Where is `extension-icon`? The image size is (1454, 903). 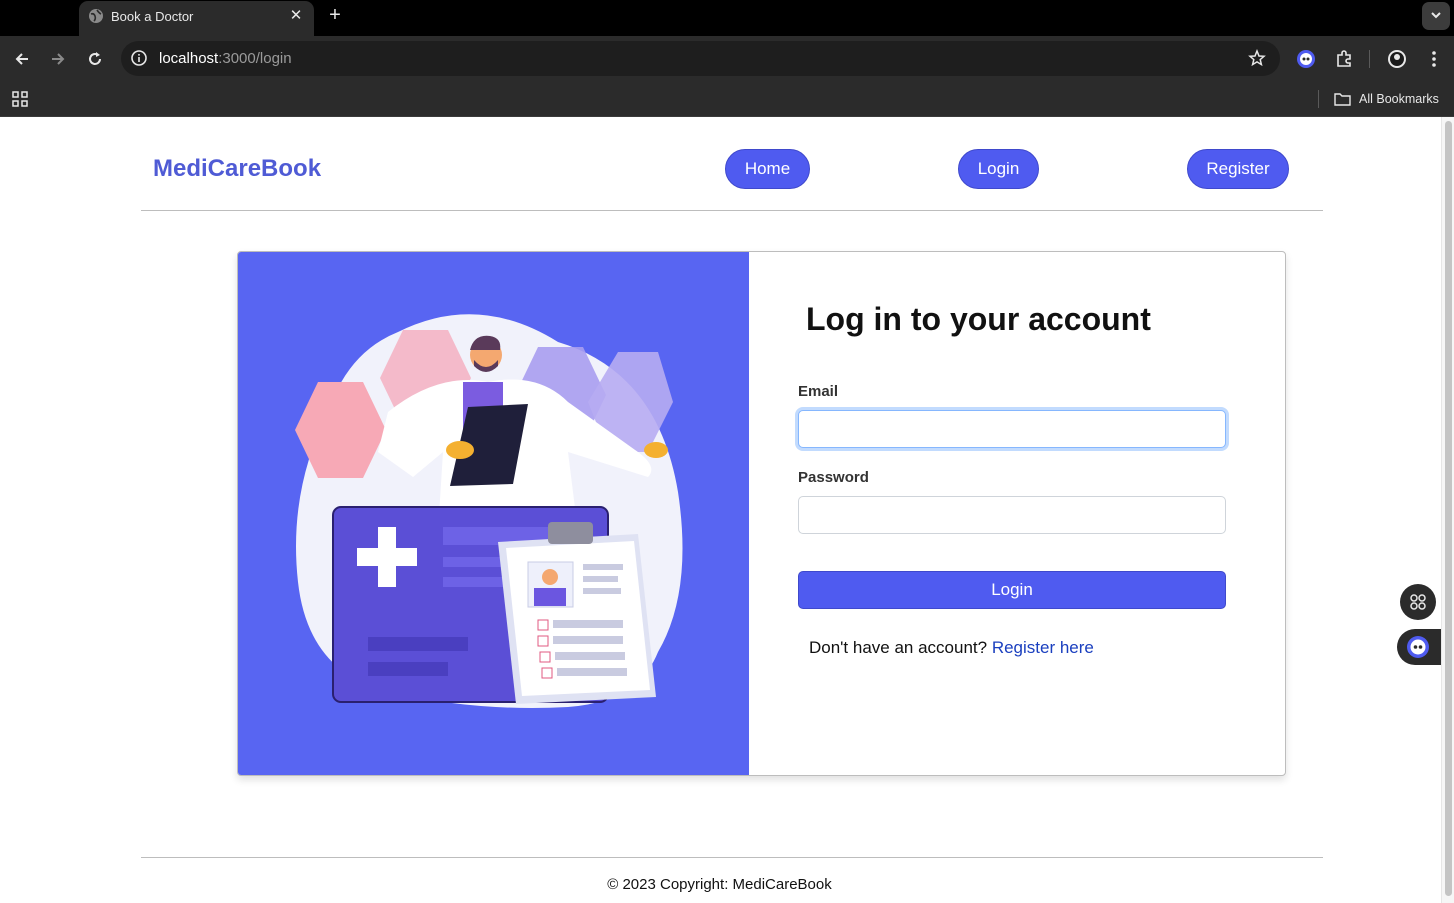
extension-icon is located at coordinates (1306, 59).